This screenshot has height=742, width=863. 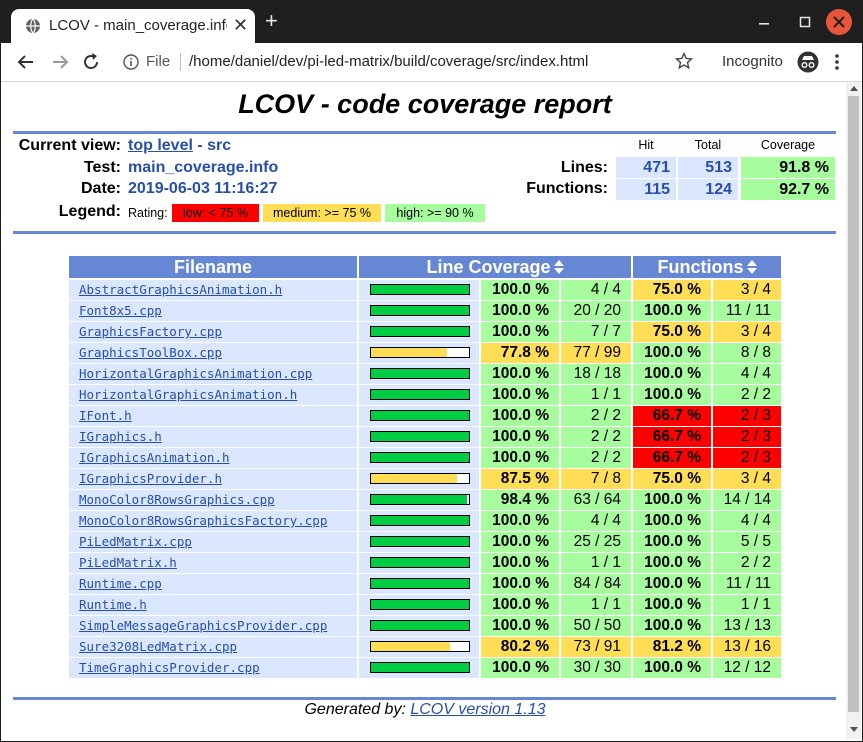 I want to click on line-coverage-percent: 98.4 %, so click(x=520, y=500).